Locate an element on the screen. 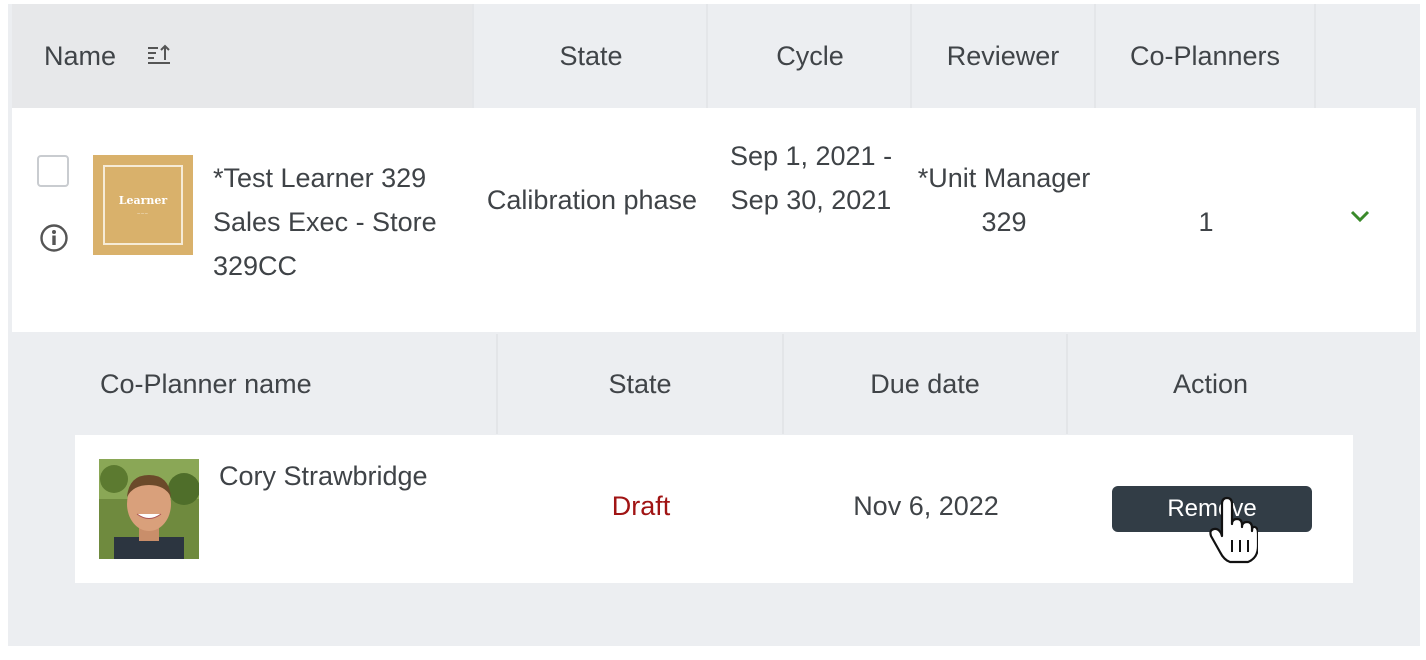  sub-header-due-date: Due date is located at coordinates (926, 384).